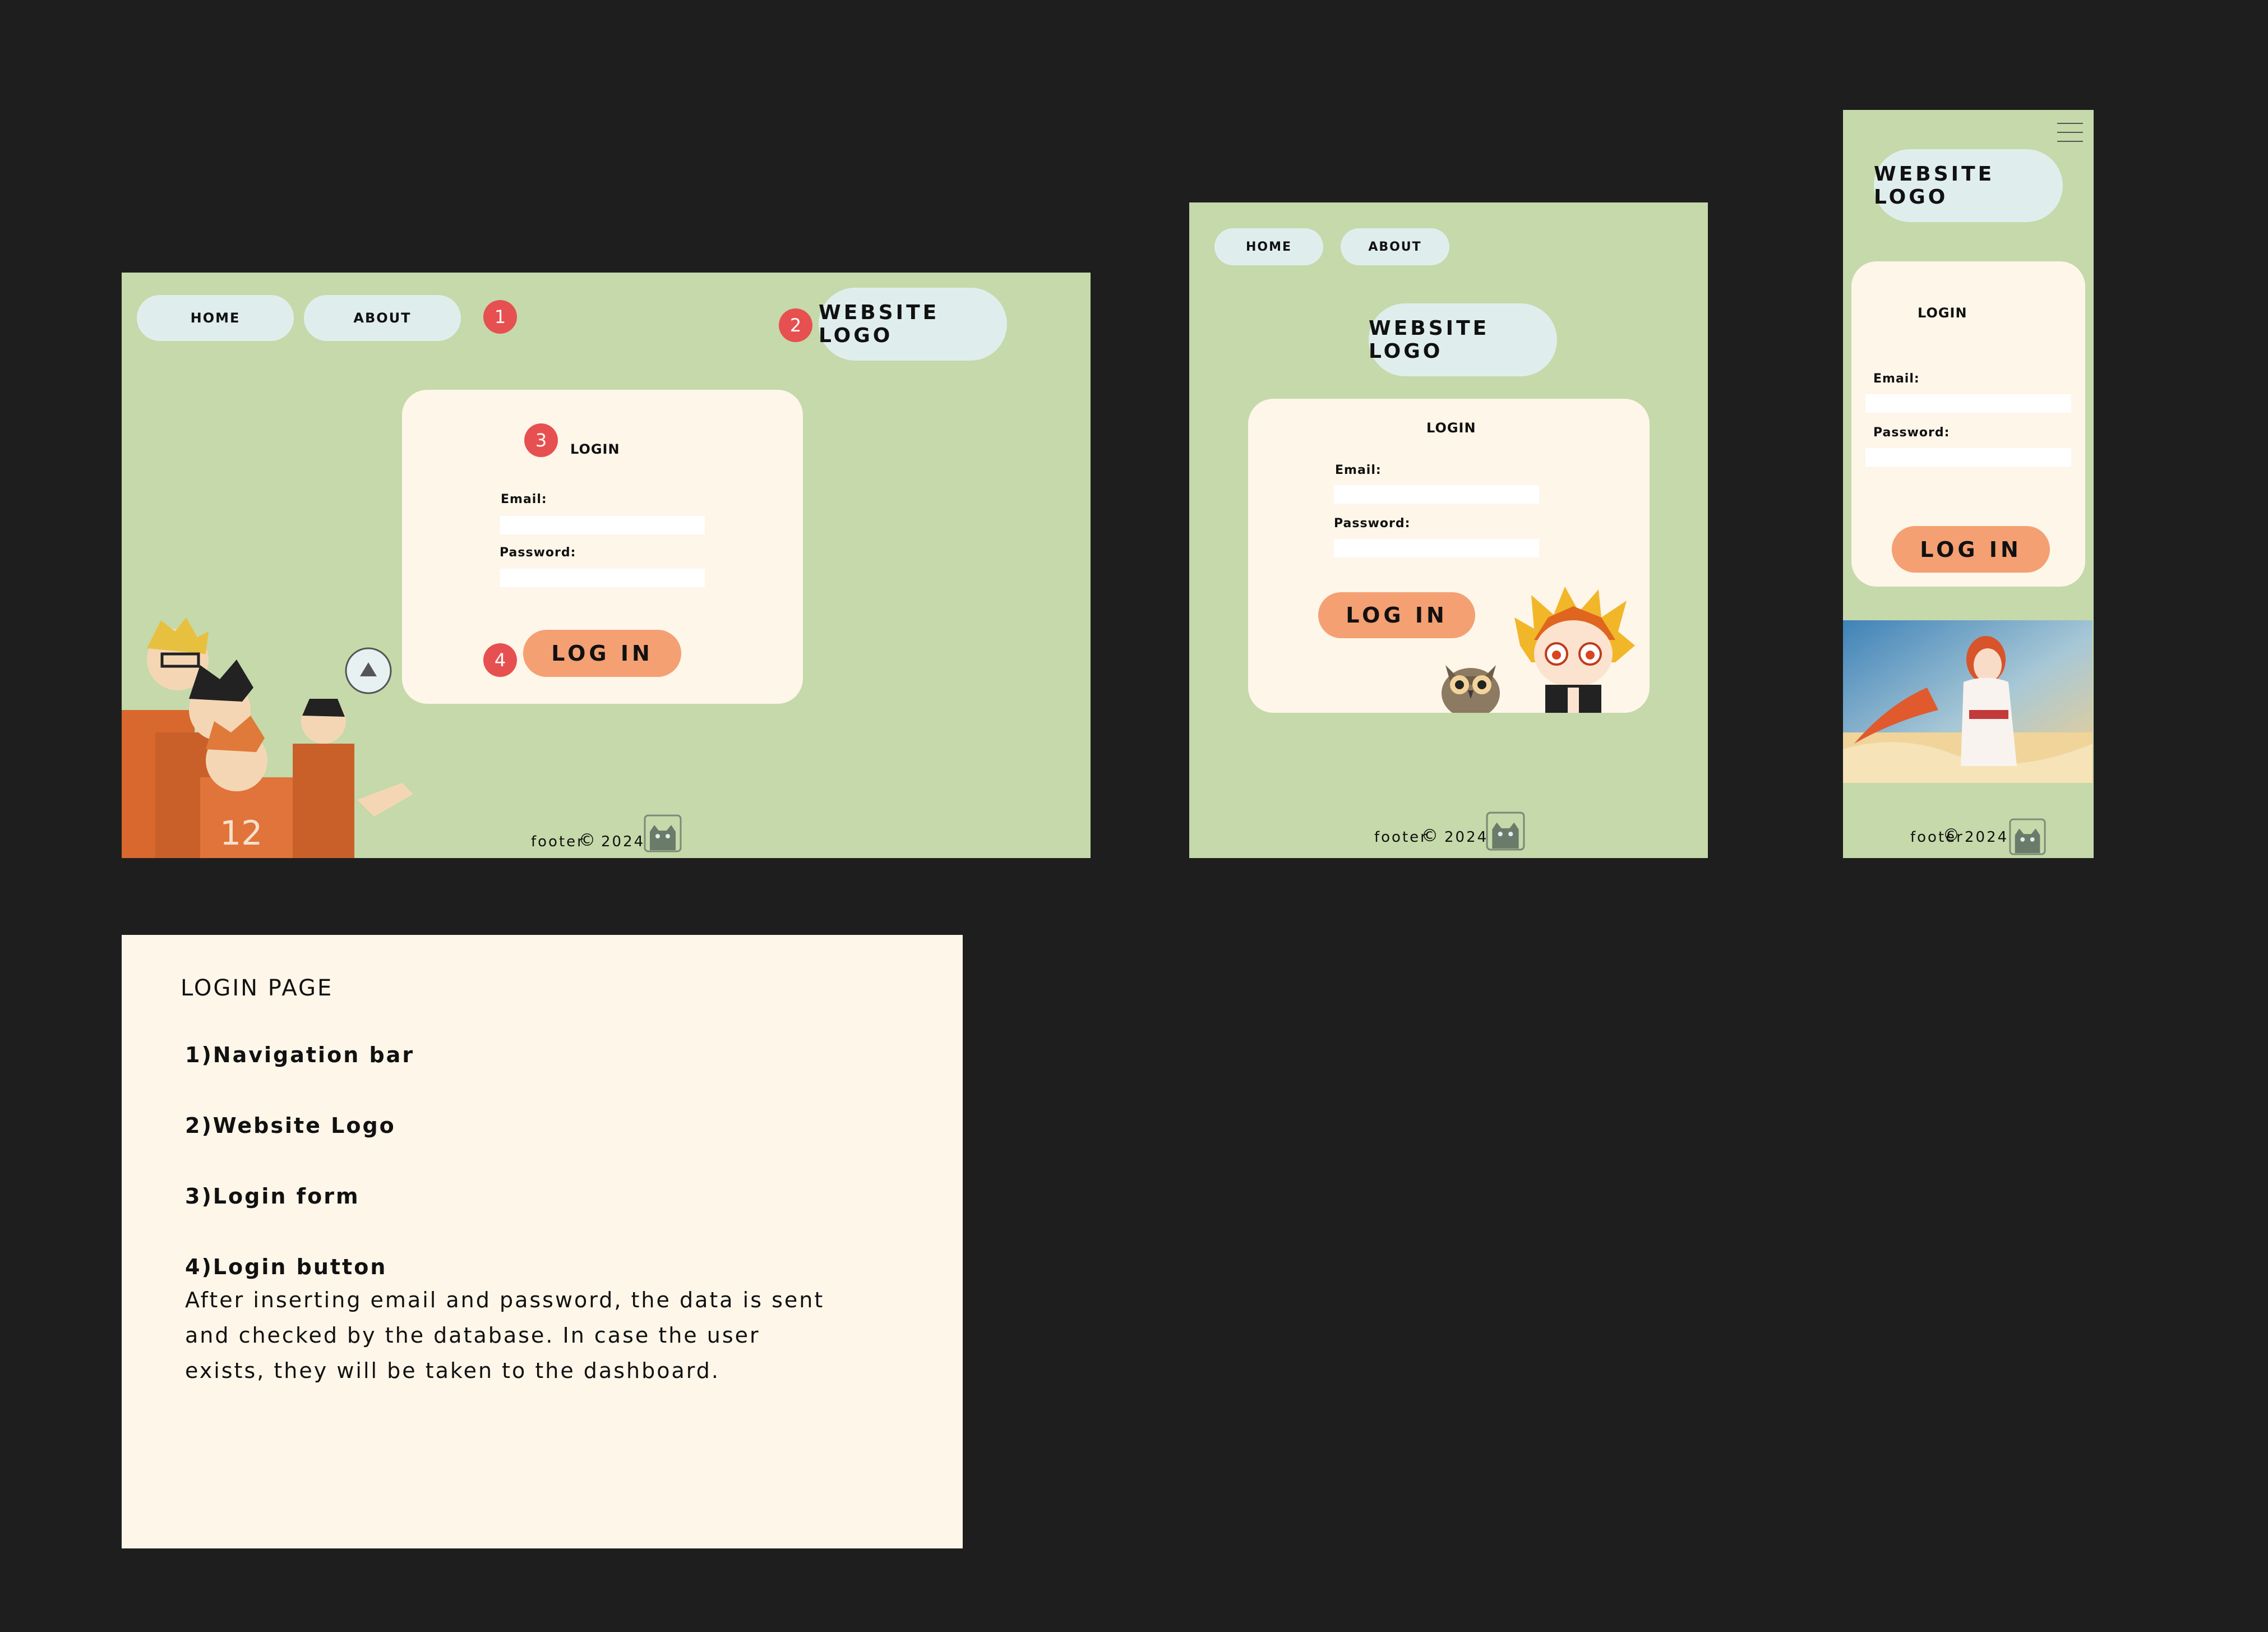 The image size is (2268, 1632). What do you see at coordinates (796, 325) in the screenshot?
I see `annotation-badge-2: 2` at bounding box center [796, 325].